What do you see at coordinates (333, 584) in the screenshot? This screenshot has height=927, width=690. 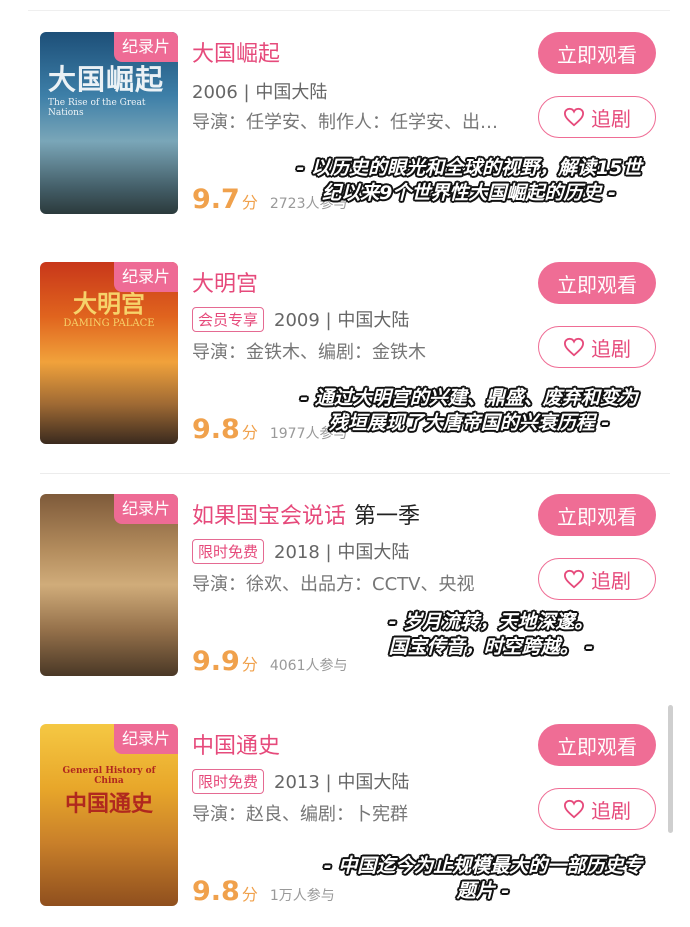 I see `credits: 导演：徐欢、出品方：CCTV、央视` at bounding box center [333, 584].